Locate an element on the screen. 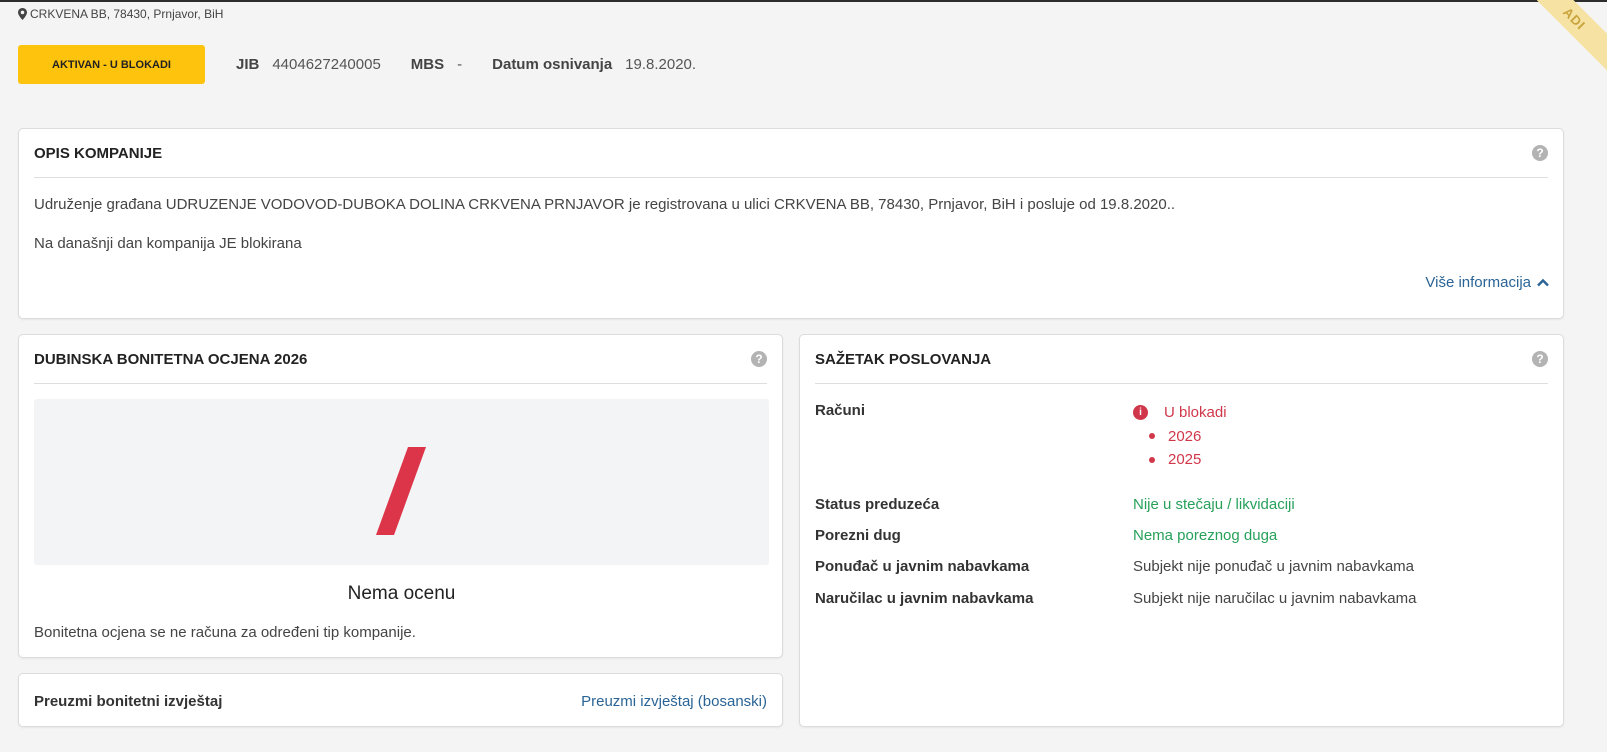  blocked-year: 2026 is located at coordinates (1185, 436).